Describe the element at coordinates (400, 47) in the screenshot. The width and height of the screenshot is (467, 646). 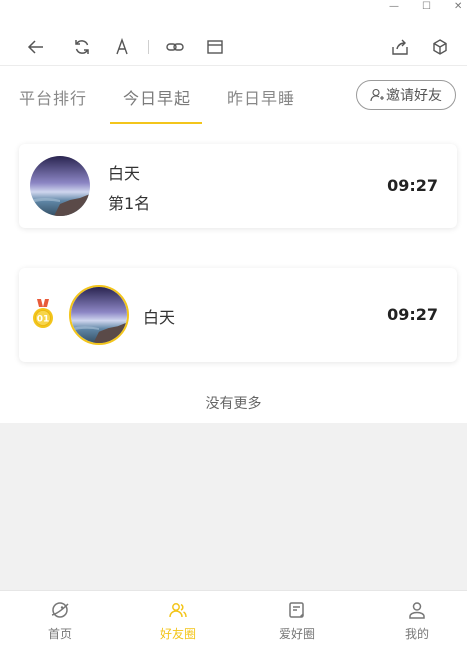
I see `share-icon` at that location.